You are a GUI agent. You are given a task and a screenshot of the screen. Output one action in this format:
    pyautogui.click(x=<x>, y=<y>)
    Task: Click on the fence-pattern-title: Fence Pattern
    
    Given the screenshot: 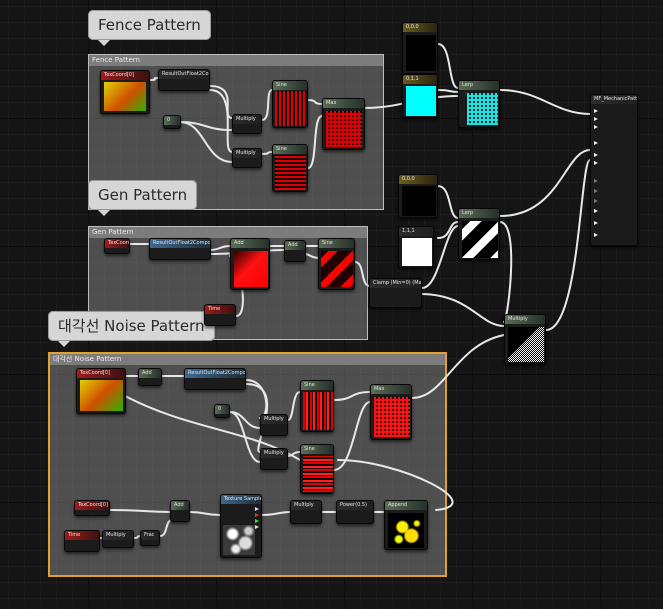 What is the action you would take?
    pyautogui.click(x=149, y=28)
    